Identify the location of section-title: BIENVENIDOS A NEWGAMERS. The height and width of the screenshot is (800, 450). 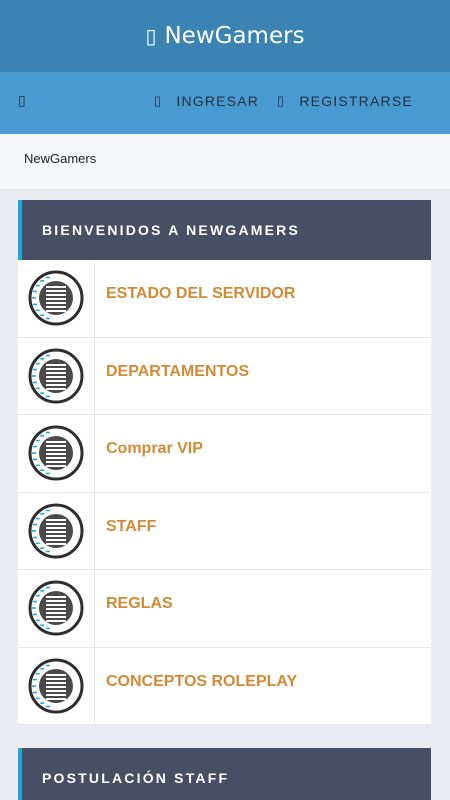
(171, 230).